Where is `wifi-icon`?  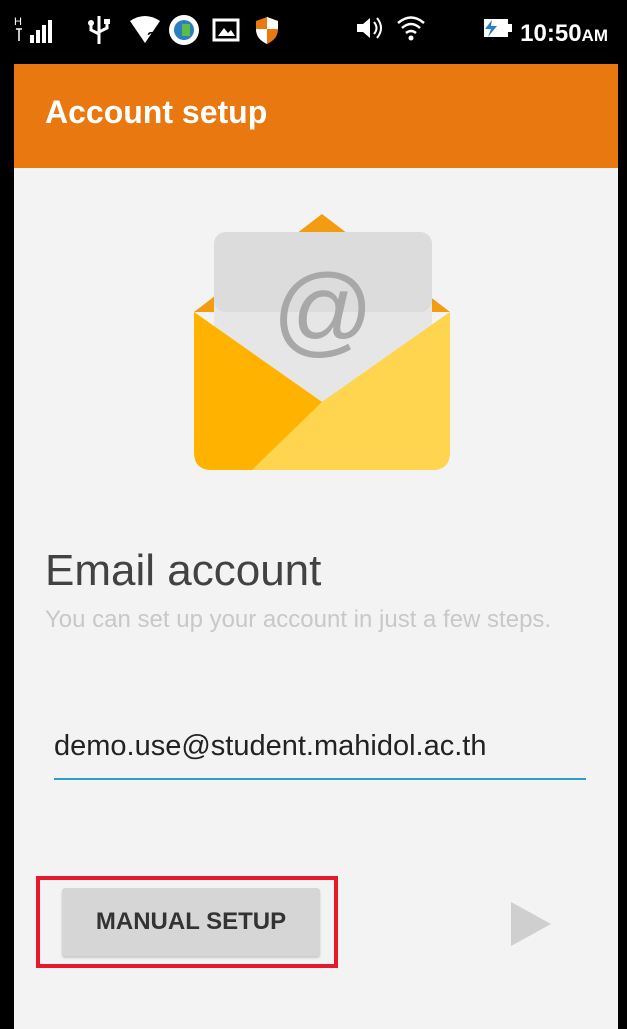 wifi-icon is located at coordinates (411, 30).